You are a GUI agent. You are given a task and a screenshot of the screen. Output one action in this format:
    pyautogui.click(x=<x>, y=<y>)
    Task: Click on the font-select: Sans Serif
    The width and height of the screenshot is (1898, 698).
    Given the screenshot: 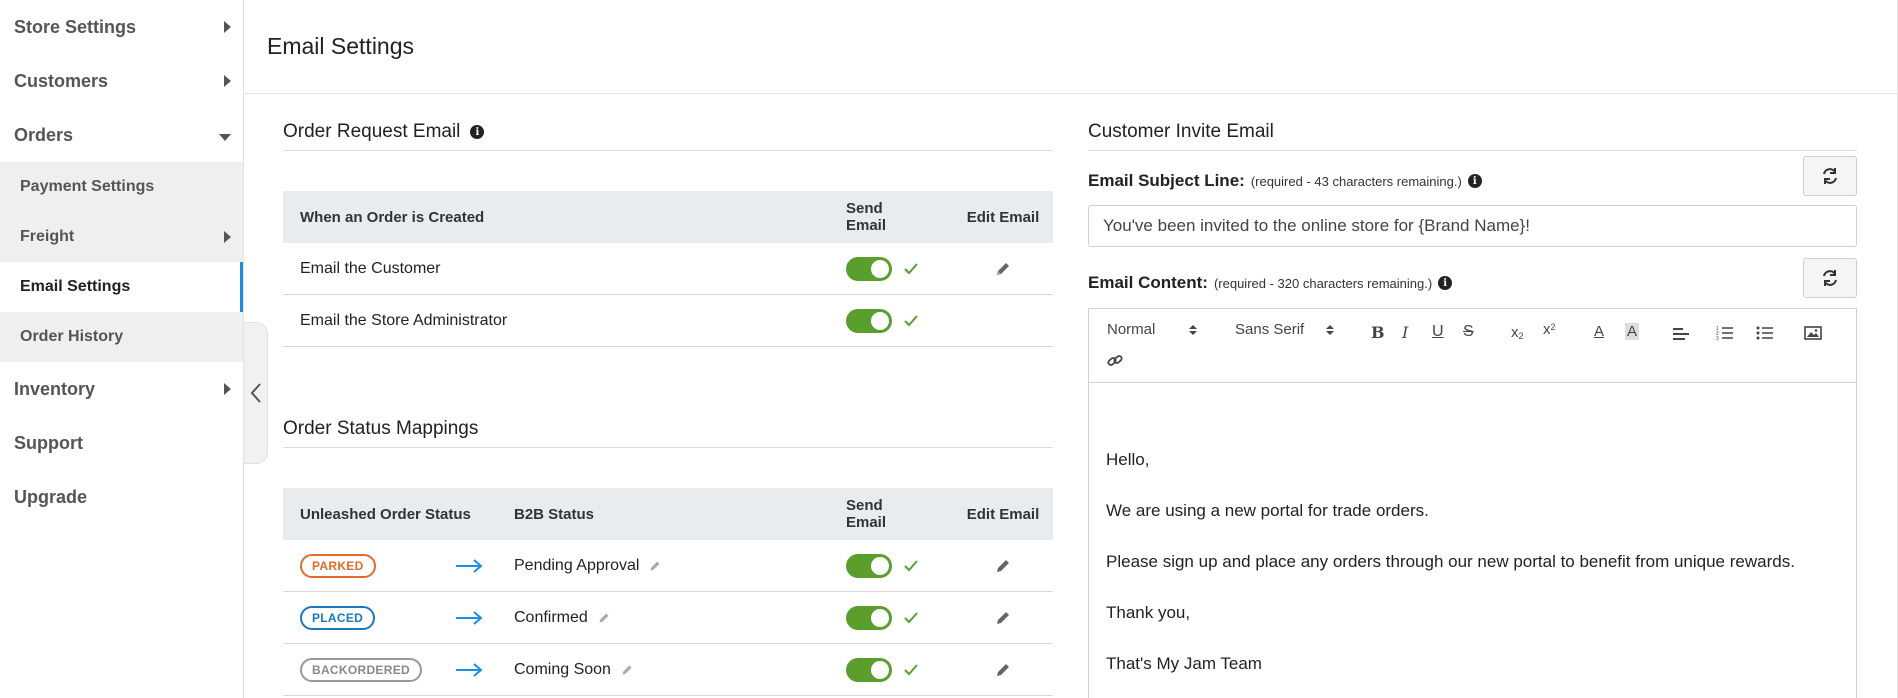 What is the action you would take?
    pyautogui.click(x=1285, y=329)
    